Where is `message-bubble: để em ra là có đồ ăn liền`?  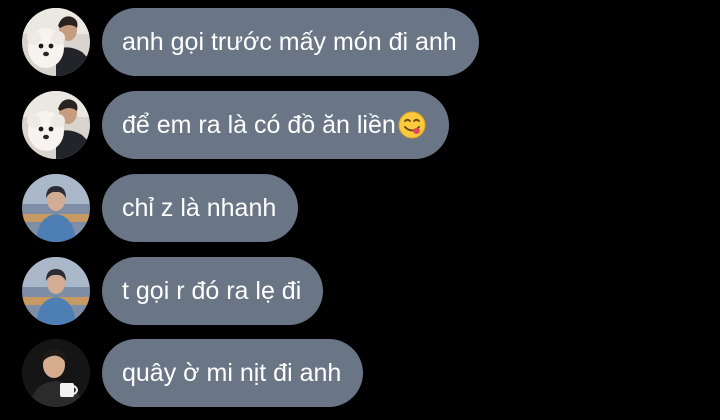
message-bubble: để em ra là có đồ ăn liền is located at coordinates (275, 125).